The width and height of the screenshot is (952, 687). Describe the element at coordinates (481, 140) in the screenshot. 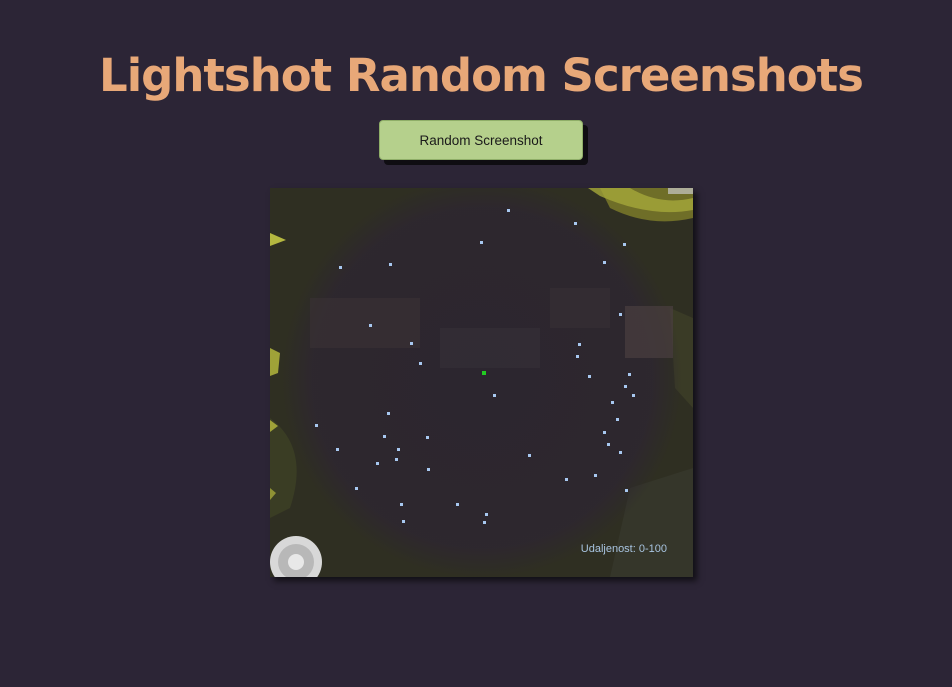

I see `random-screenshot-button: Random Screenshot` at that location.